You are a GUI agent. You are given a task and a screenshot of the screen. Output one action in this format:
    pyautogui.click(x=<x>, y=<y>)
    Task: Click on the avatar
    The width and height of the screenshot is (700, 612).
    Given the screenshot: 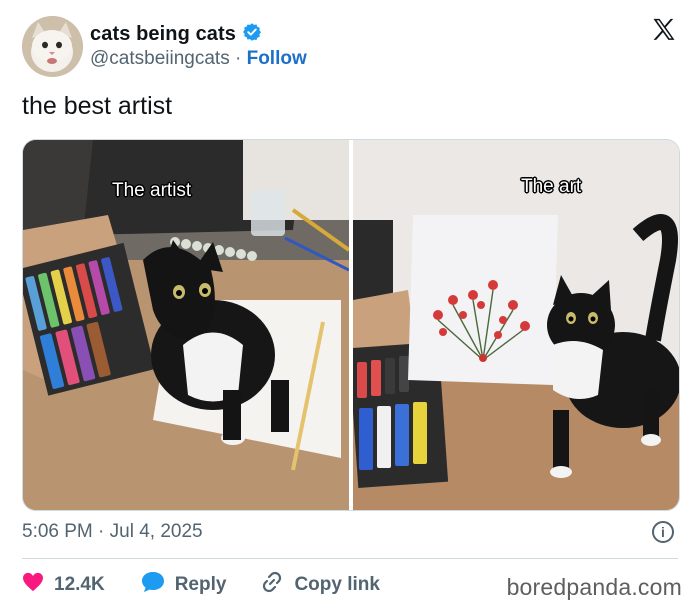 What is the action you would take?
    pyautogui.click(x=52, y=46)
    